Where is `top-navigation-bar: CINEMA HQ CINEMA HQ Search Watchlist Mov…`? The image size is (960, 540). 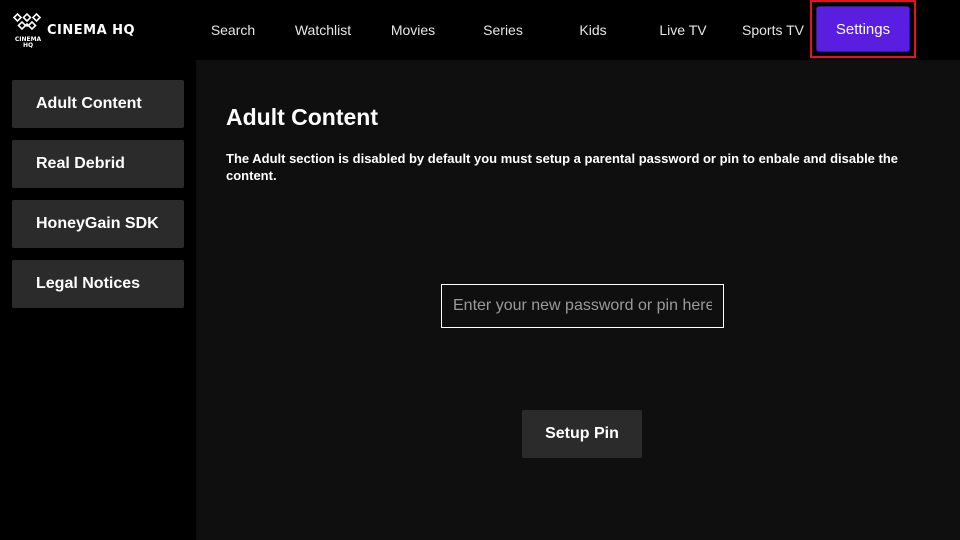 top-navigation-bar: CINEMA HQ CINEMA HQ Search Watchlist Mov… is located at coordinates (480, 30).